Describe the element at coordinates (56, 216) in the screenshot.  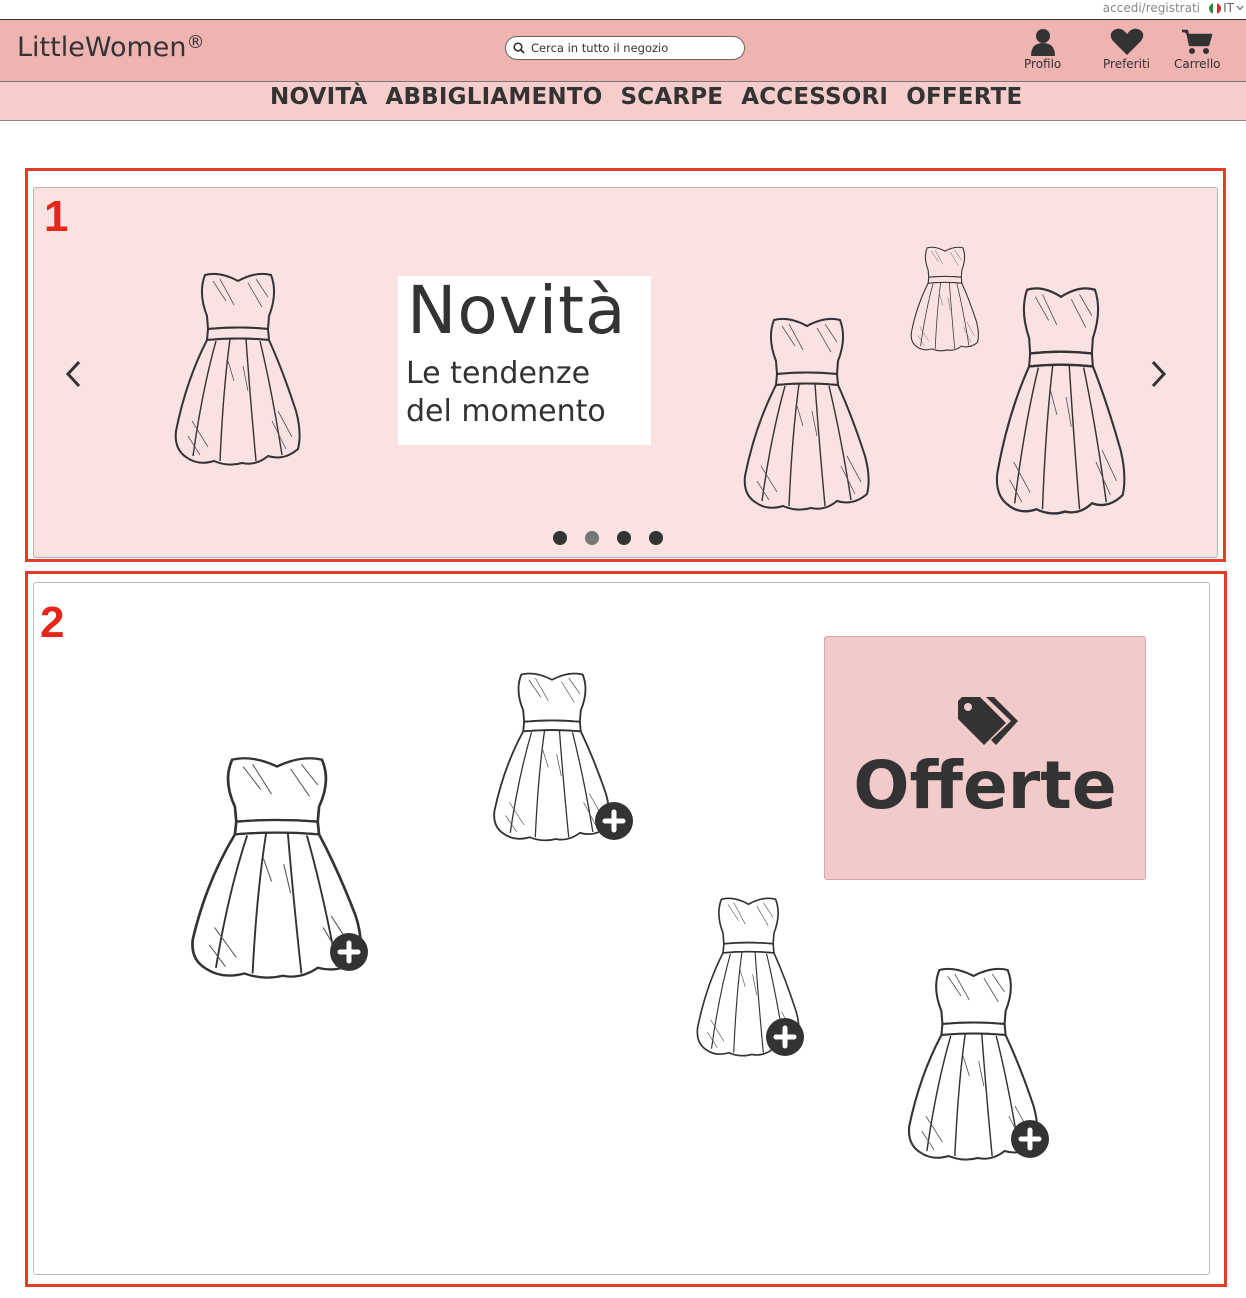
I see `annotation-number-1: 1` at that location.